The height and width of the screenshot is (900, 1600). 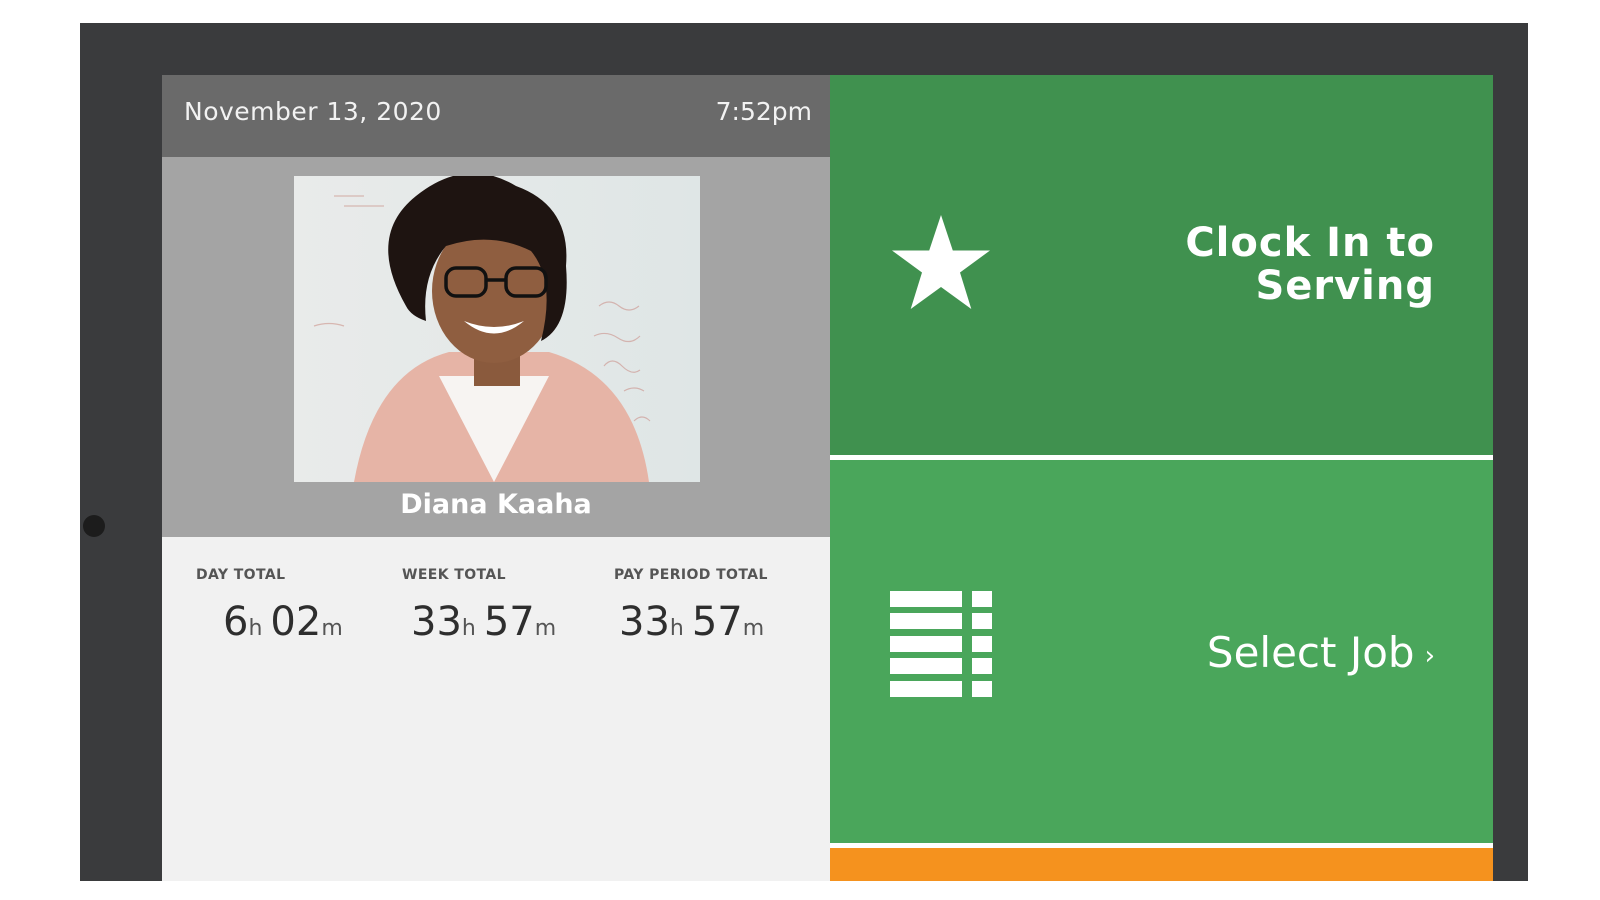 What do you see at coordinates (496, 504) in the screenshot?
I see `employee-name: Diana Kaaha` at bounding box center [496, 504].